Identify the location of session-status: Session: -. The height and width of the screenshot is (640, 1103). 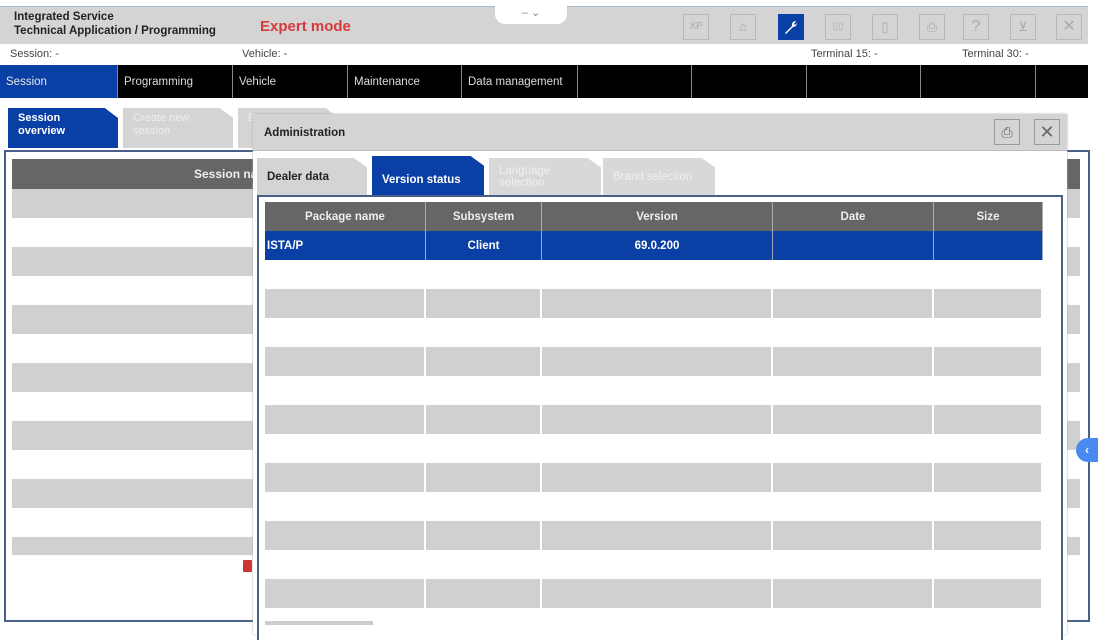
(34, 54).